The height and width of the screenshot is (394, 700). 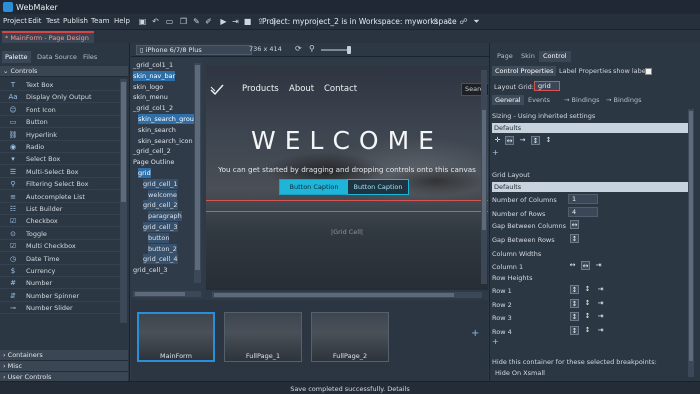 What do you see at coordinates (497, 140) in the screenshot?
I see `align-top-icon: ✛` at bounding box center [497, 140].